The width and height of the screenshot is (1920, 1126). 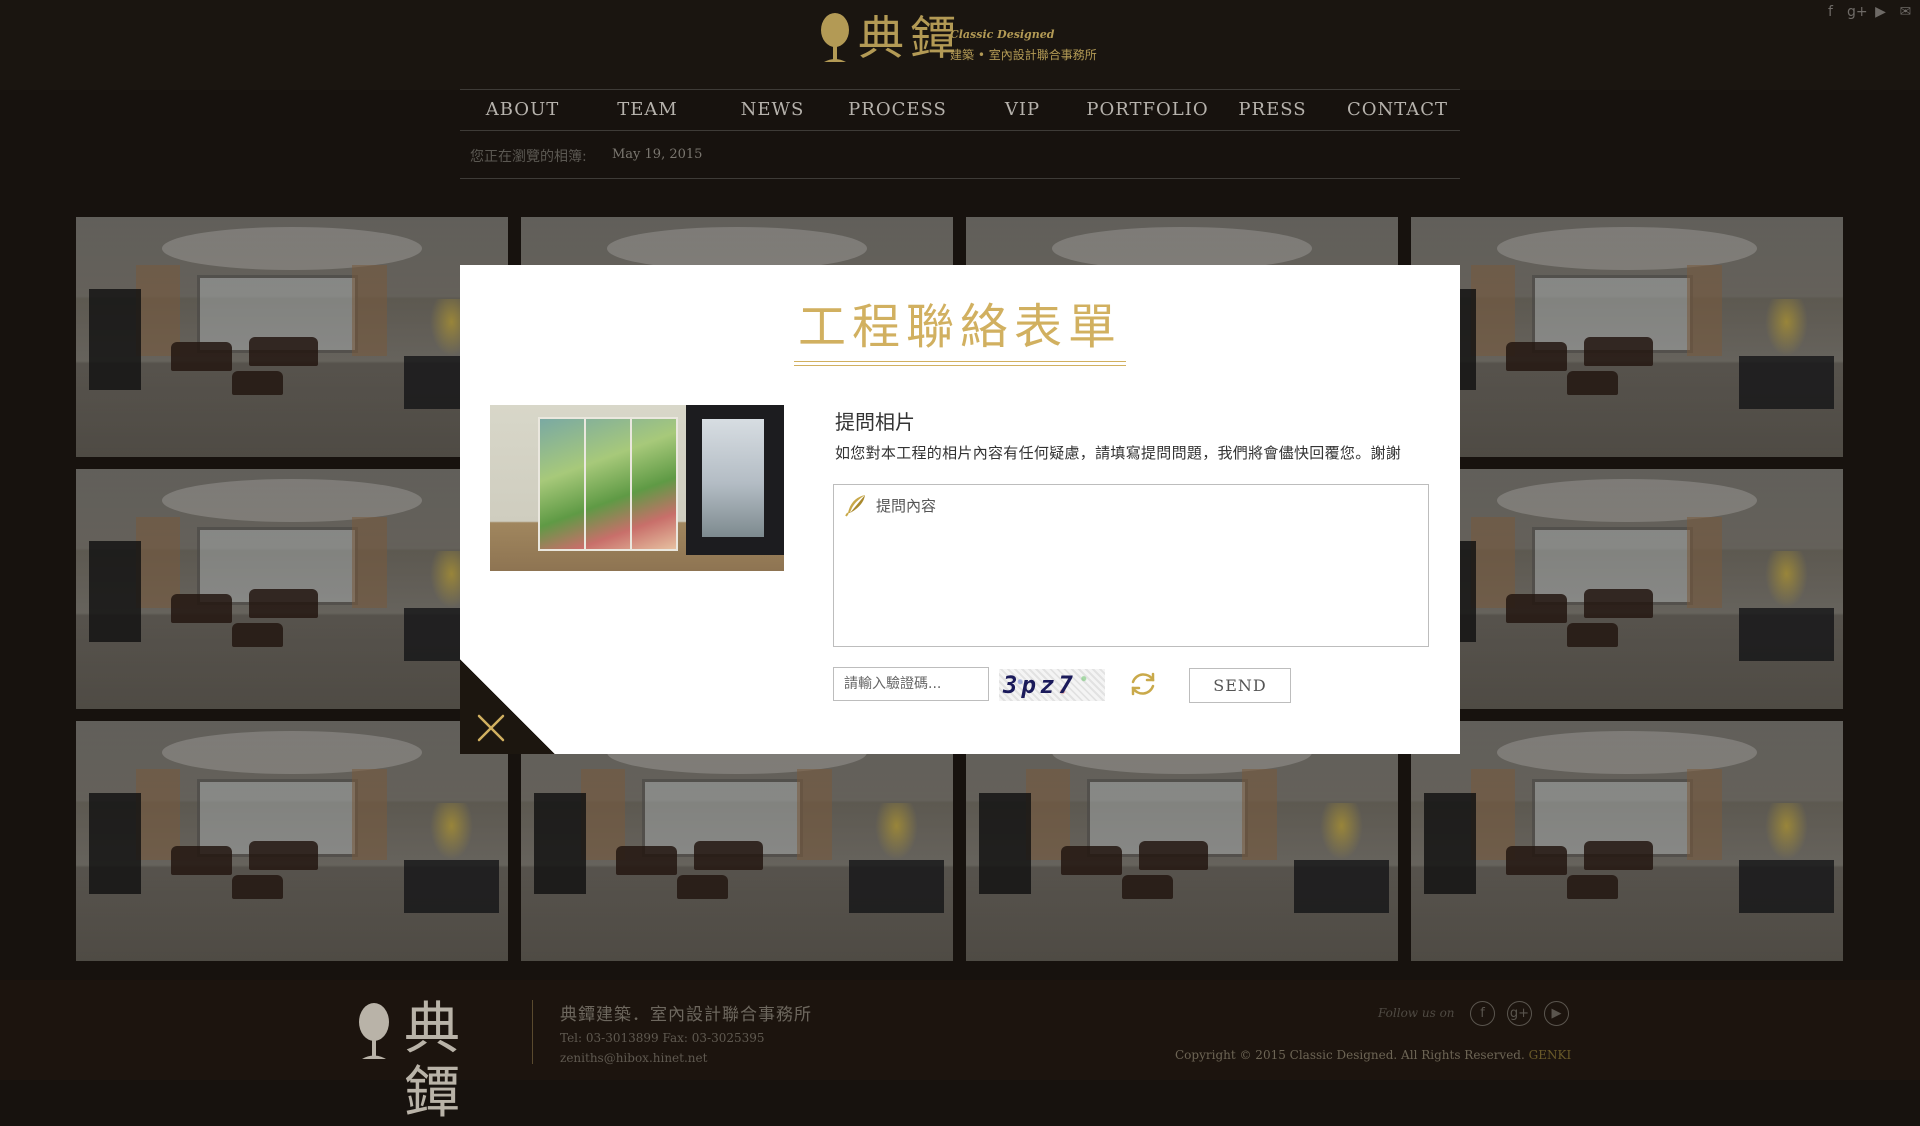 What do you see at coordinates (1118, 453) in the screenshot?
I see `question-description: 如您對本工程的相片內容有任何疑慮，請填寫提問問題，我們將會儘快回覆您。謝謝` at bounding box center [1118, 453].